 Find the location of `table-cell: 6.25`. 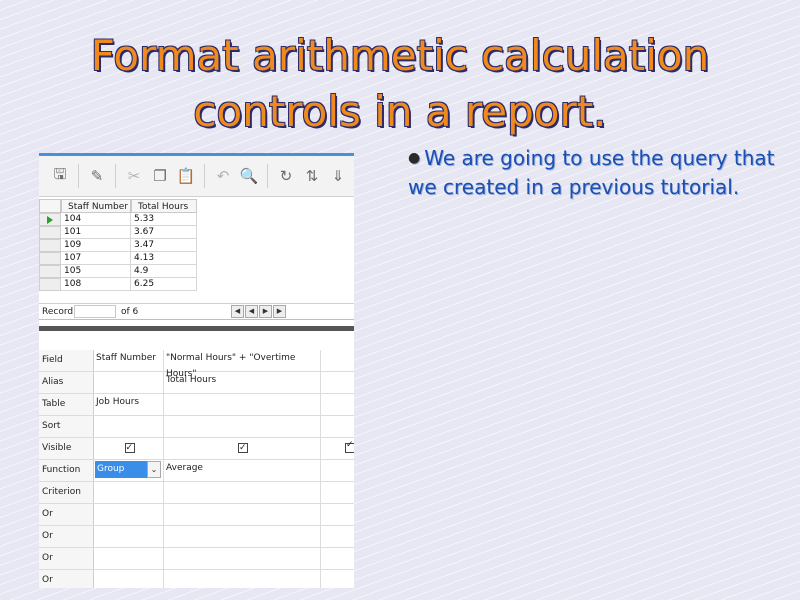

table-cell: 6.25 is located at coordinates (164, 284).